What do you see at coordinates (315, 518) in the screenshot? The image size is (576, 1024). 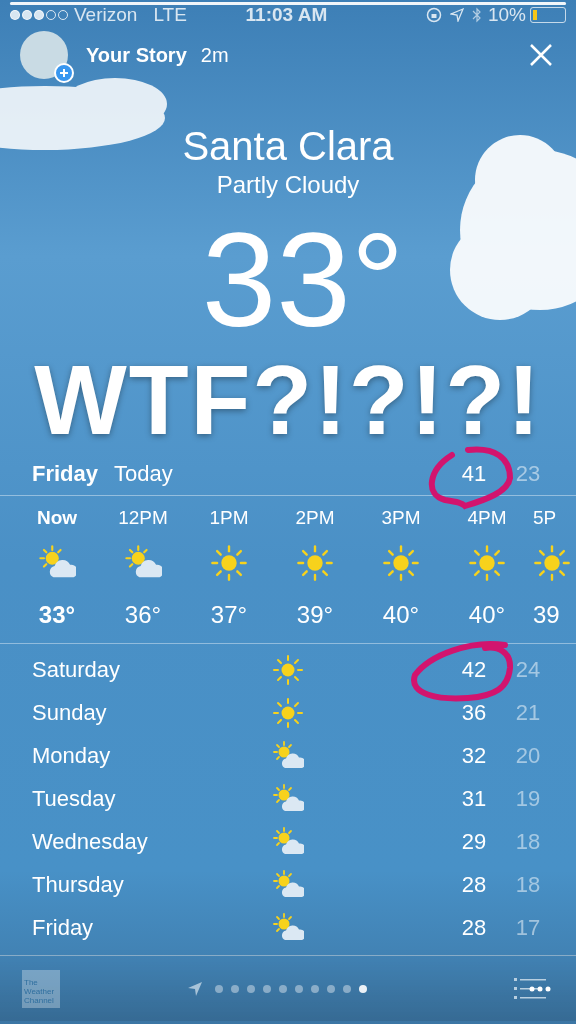 I see `hour-label: 2PM` at bounding box center [315, 518].